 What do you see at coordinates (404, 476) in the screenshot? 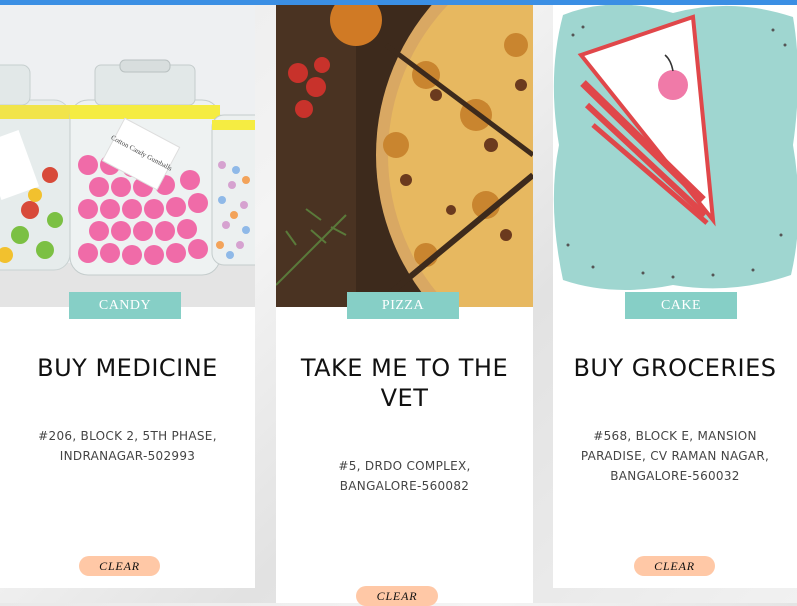
I see `task-address: #5, DRDO COMPLEX, BANGALORE-560082` at bounding box center [404, 476].